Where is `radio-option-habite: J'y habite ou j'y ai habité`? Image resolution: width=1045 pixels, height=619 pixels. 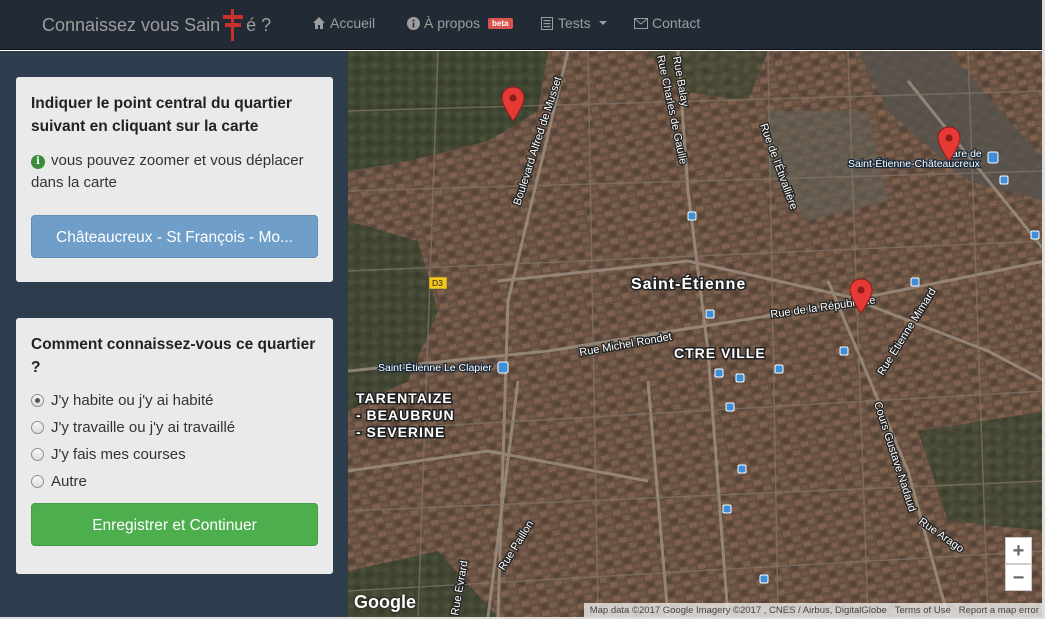
radio-option-habite: J'y habite ou j'y ai habité is located at coordinates (174, 400).